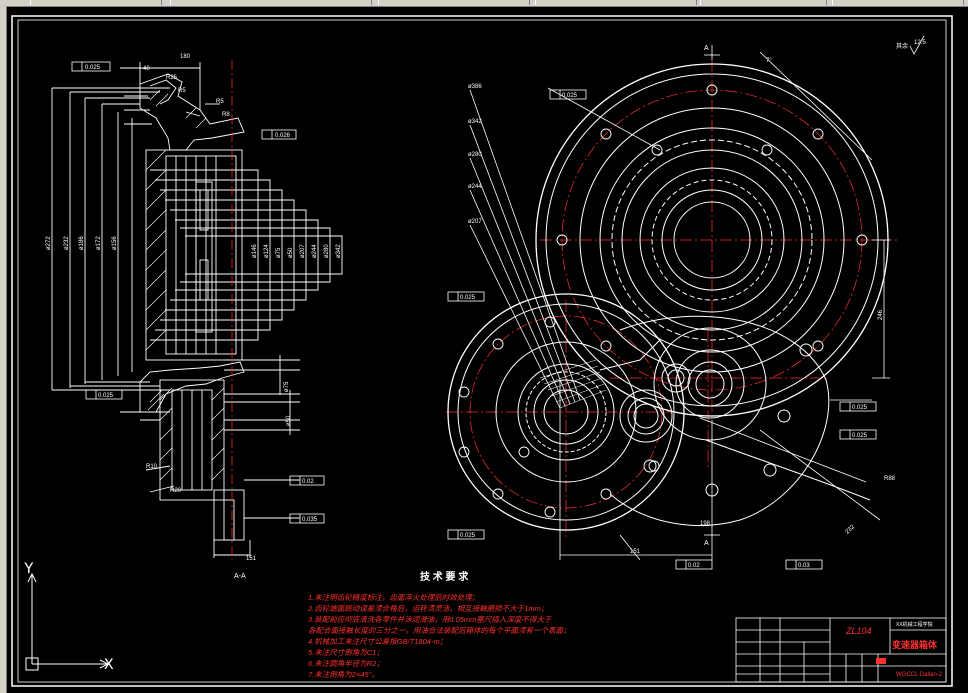 The height and width of the screenshot is (693, 968). Describe the element at coordinates (82, 243) in the screenshot. I see `dim-text: ø186` at that location.